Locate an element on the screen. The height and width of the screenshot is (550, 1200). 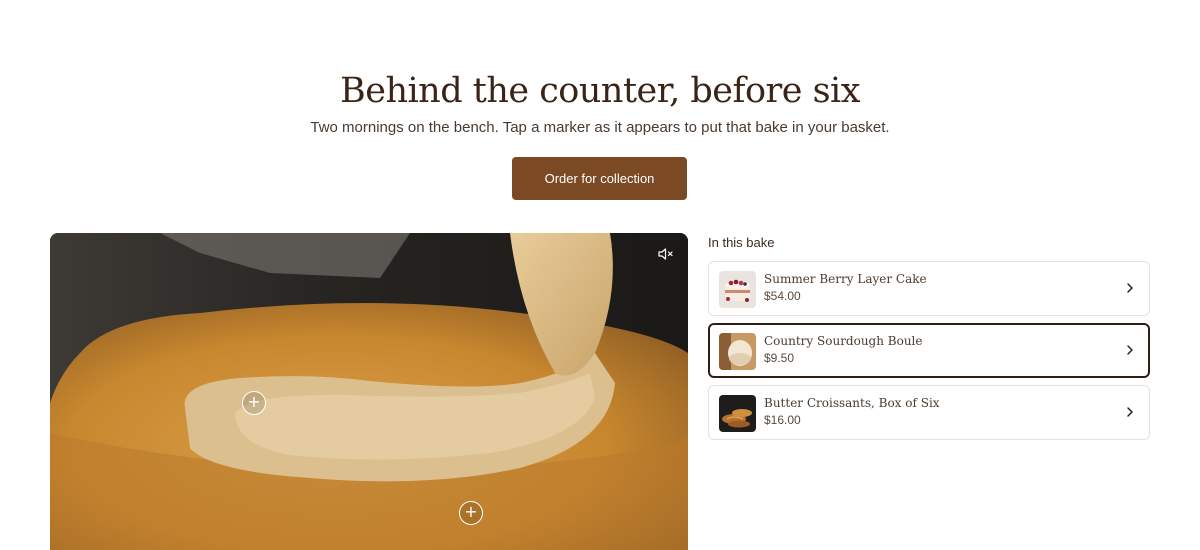
order-for-collection-button: Order for collection is located at coordinates (599, 178).